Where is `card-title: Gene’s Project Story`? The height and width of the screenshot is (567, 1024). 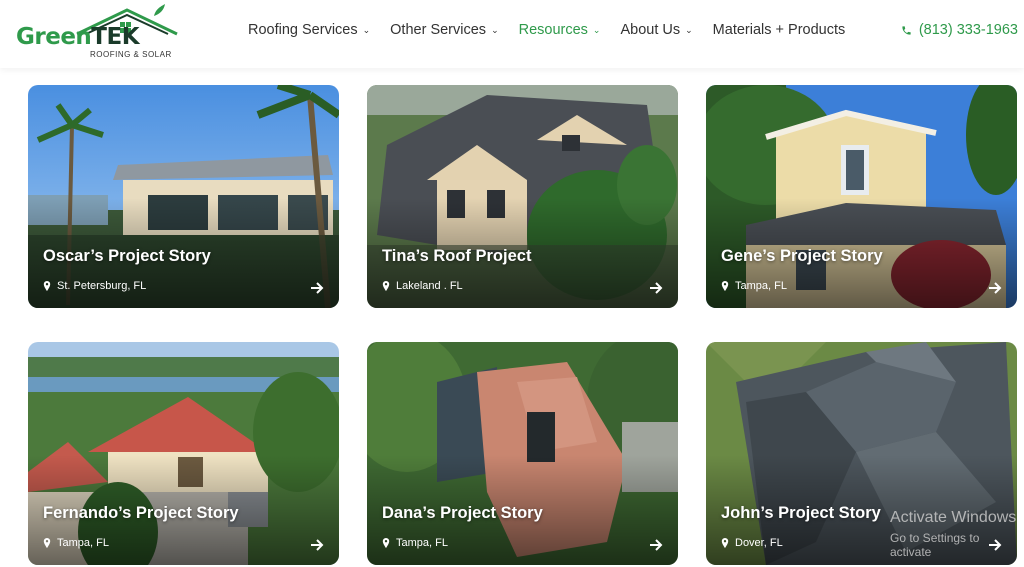 card-title: Gene’s Project Story is located at coordinates (802, 256).